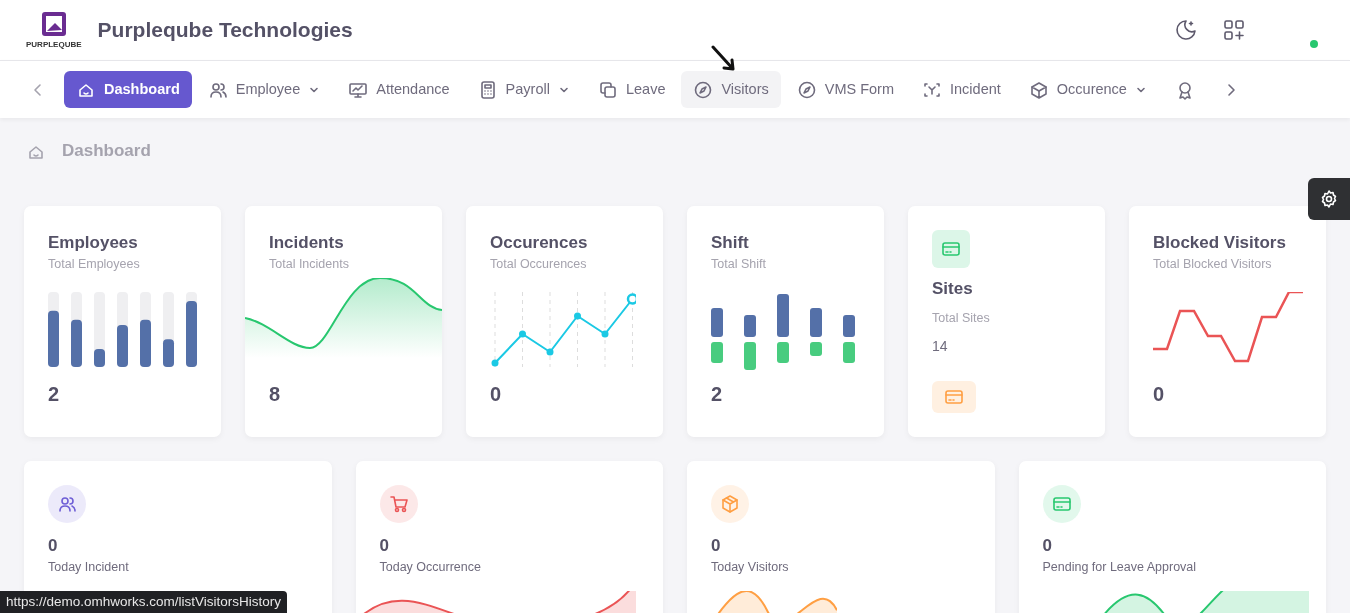  I want to click on apps-icon, so click(1234, 30).